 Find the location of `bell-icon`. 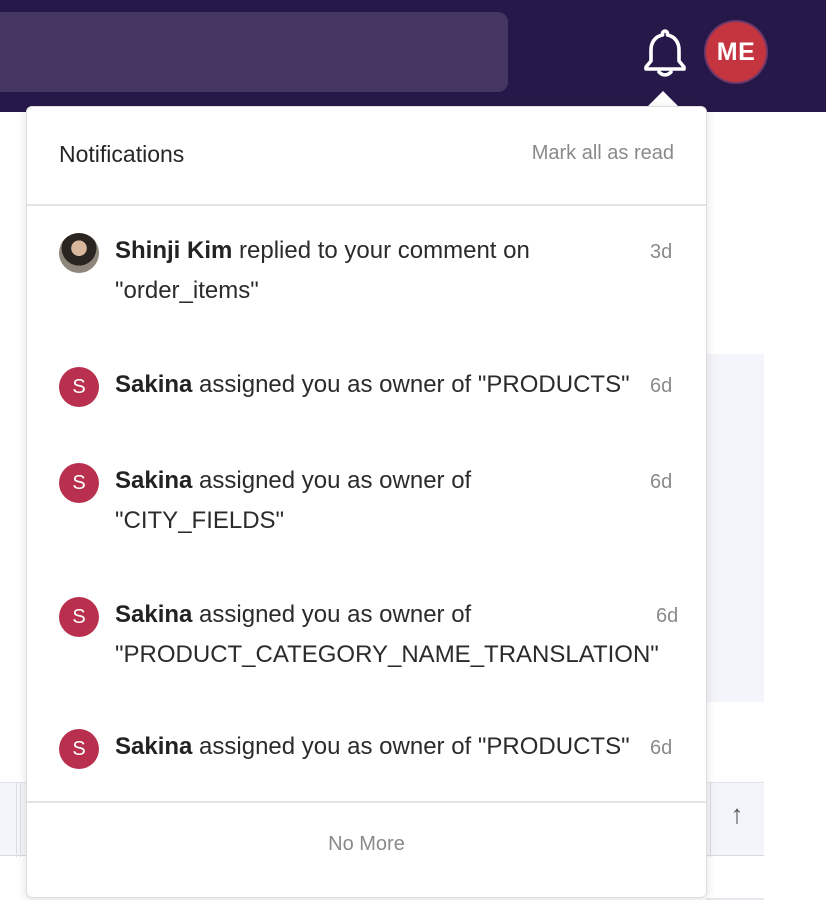

bell-icon is located at coordinates (665, 53).